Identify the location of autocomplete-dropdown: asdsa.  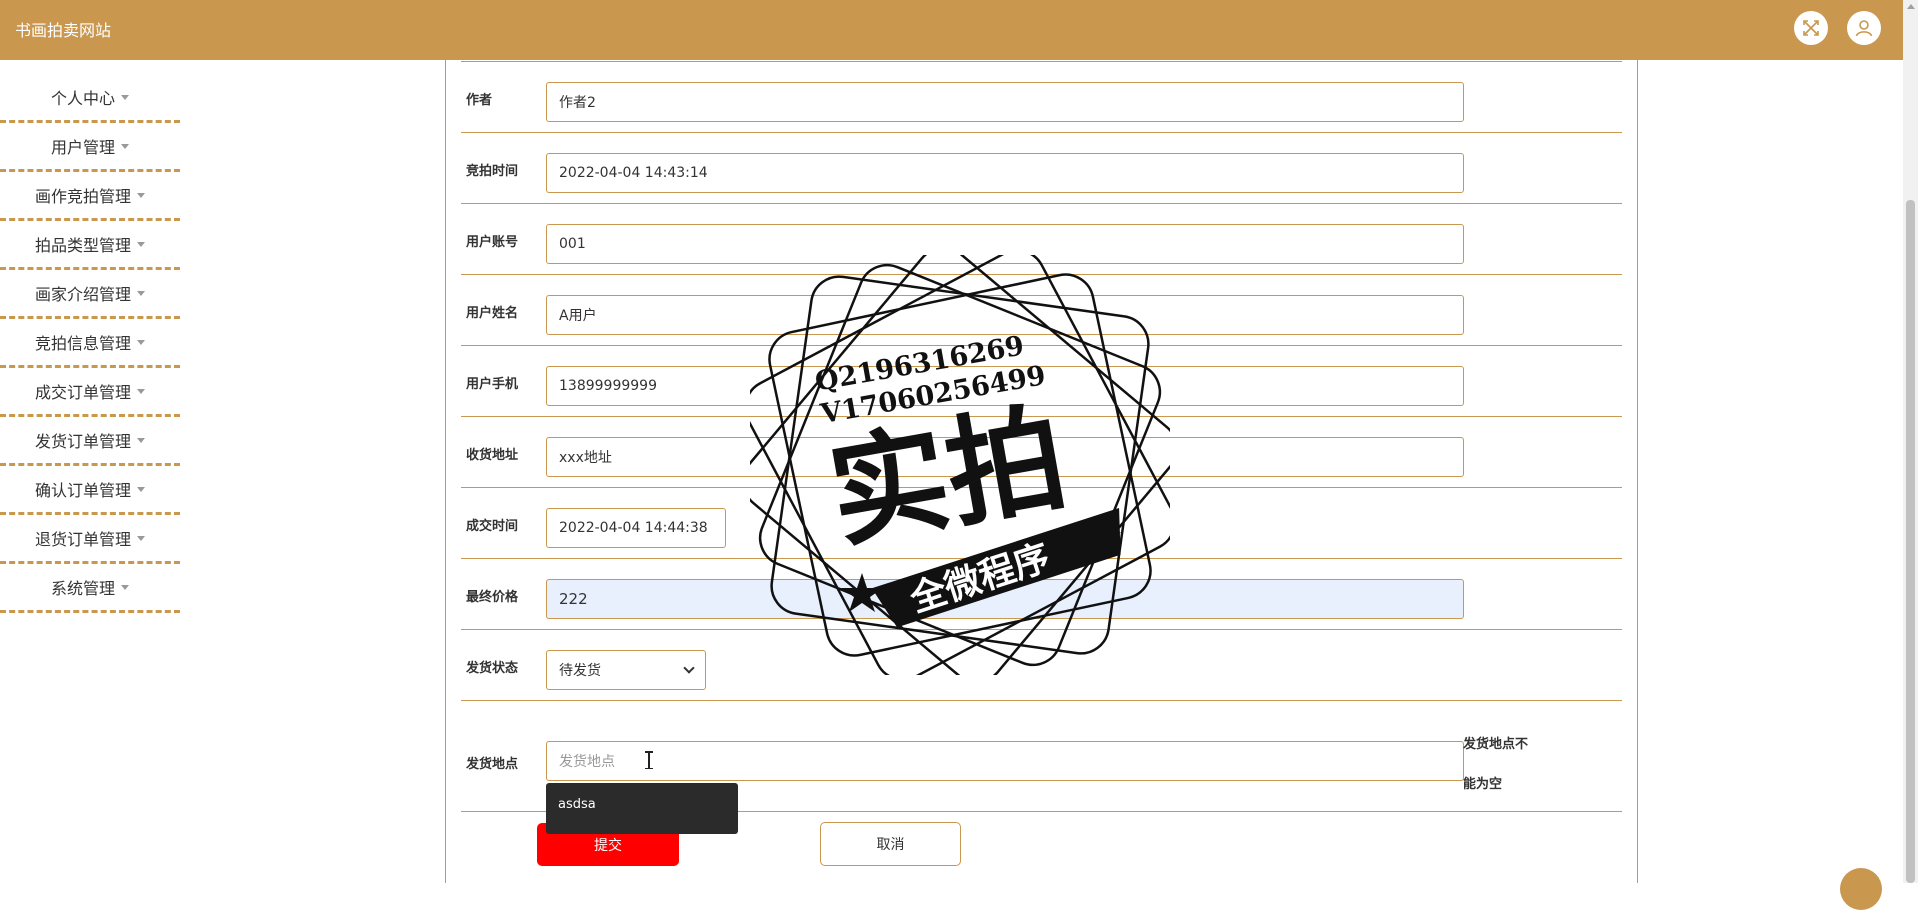
(642, 808).